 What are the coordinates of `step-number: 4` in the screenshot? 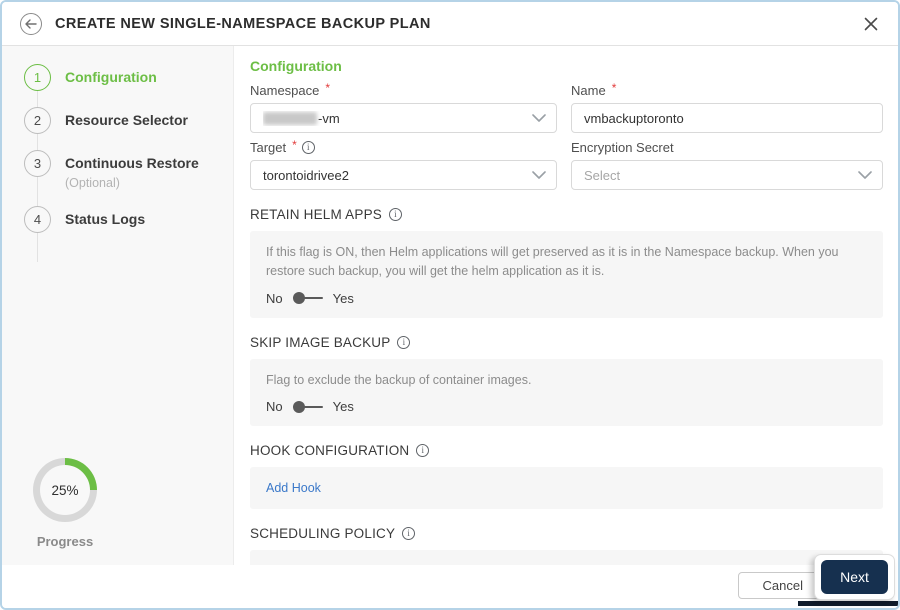 It's located at (37, 219).